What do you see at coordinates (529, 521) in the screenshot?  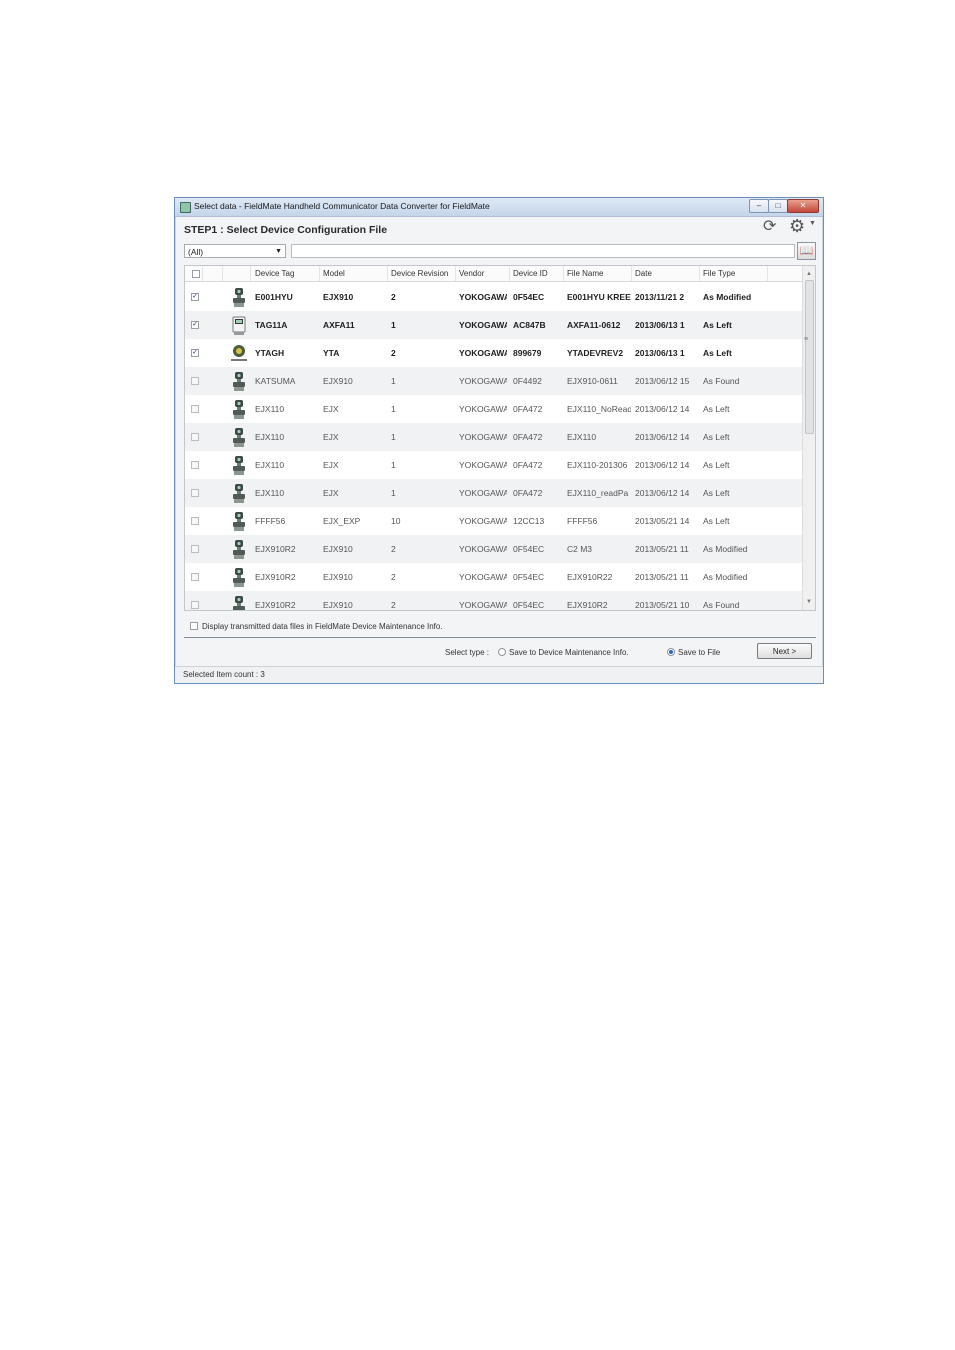 I see `cell-id: 12CC13` at bounding box center [529, 521].